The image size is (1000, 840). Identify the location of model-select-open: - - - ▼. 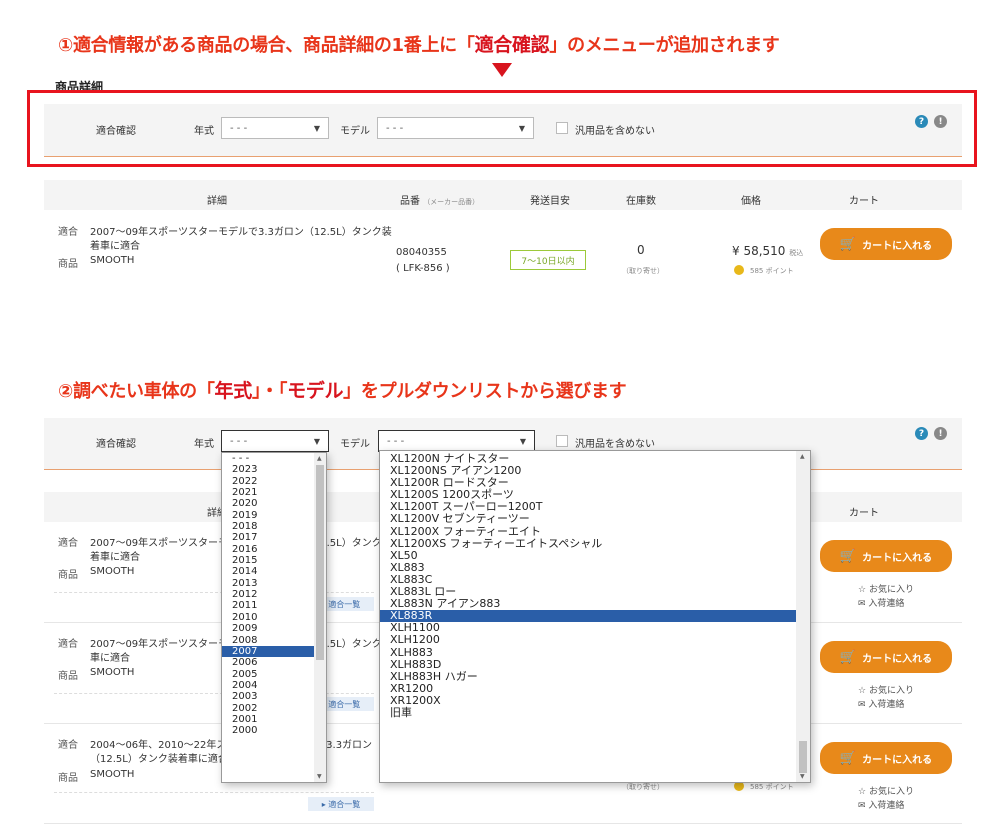
(456, 441).